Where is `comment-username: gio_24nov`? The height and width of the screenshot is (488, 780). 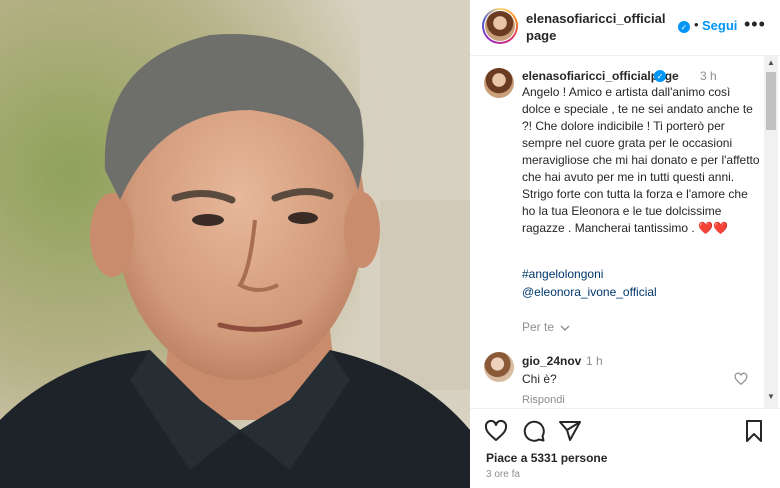 comment-username: gio_24nov is located at coordinates (551, 361).